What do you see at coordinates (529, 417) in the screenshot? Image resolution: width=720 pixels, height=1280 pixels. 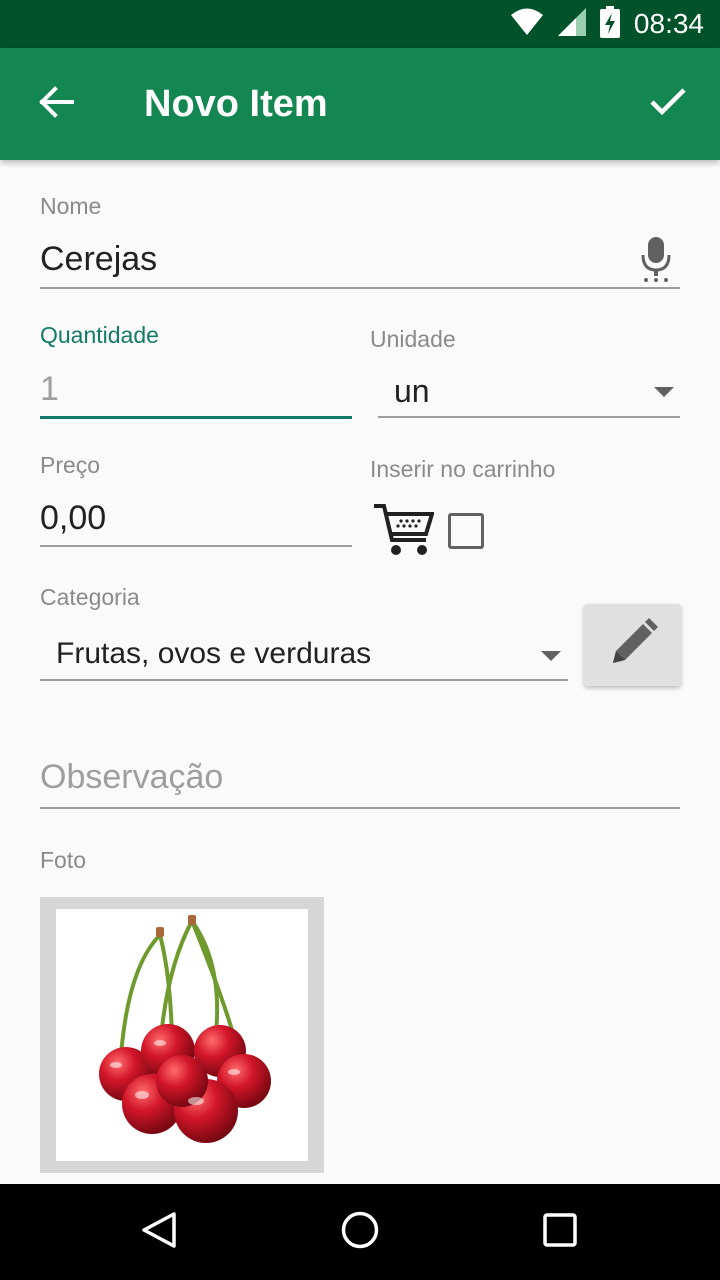 I see `unidade-underline` at bounding box center [529, 417].